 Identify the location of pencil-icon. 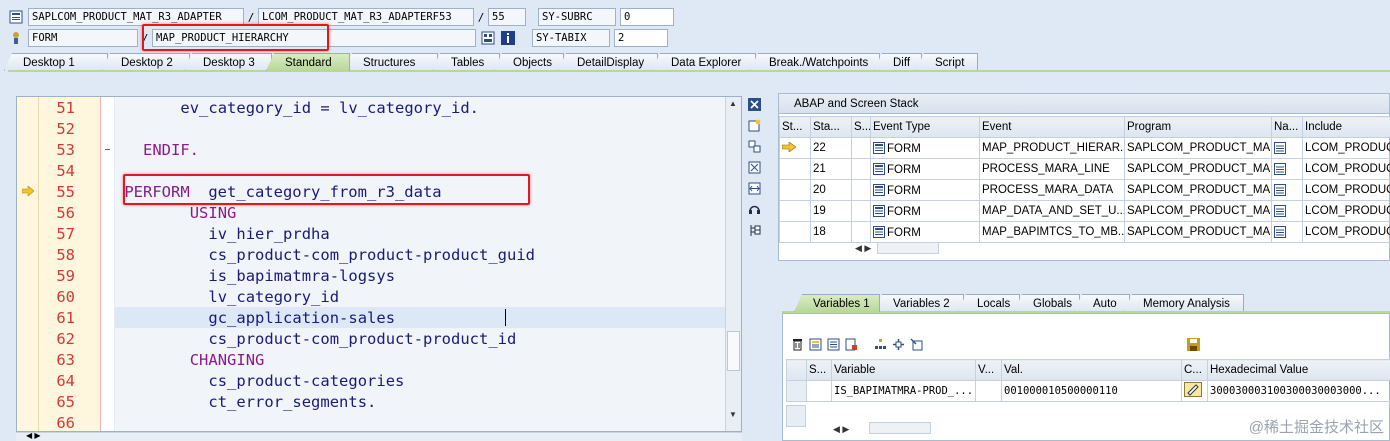
(1193, 391).